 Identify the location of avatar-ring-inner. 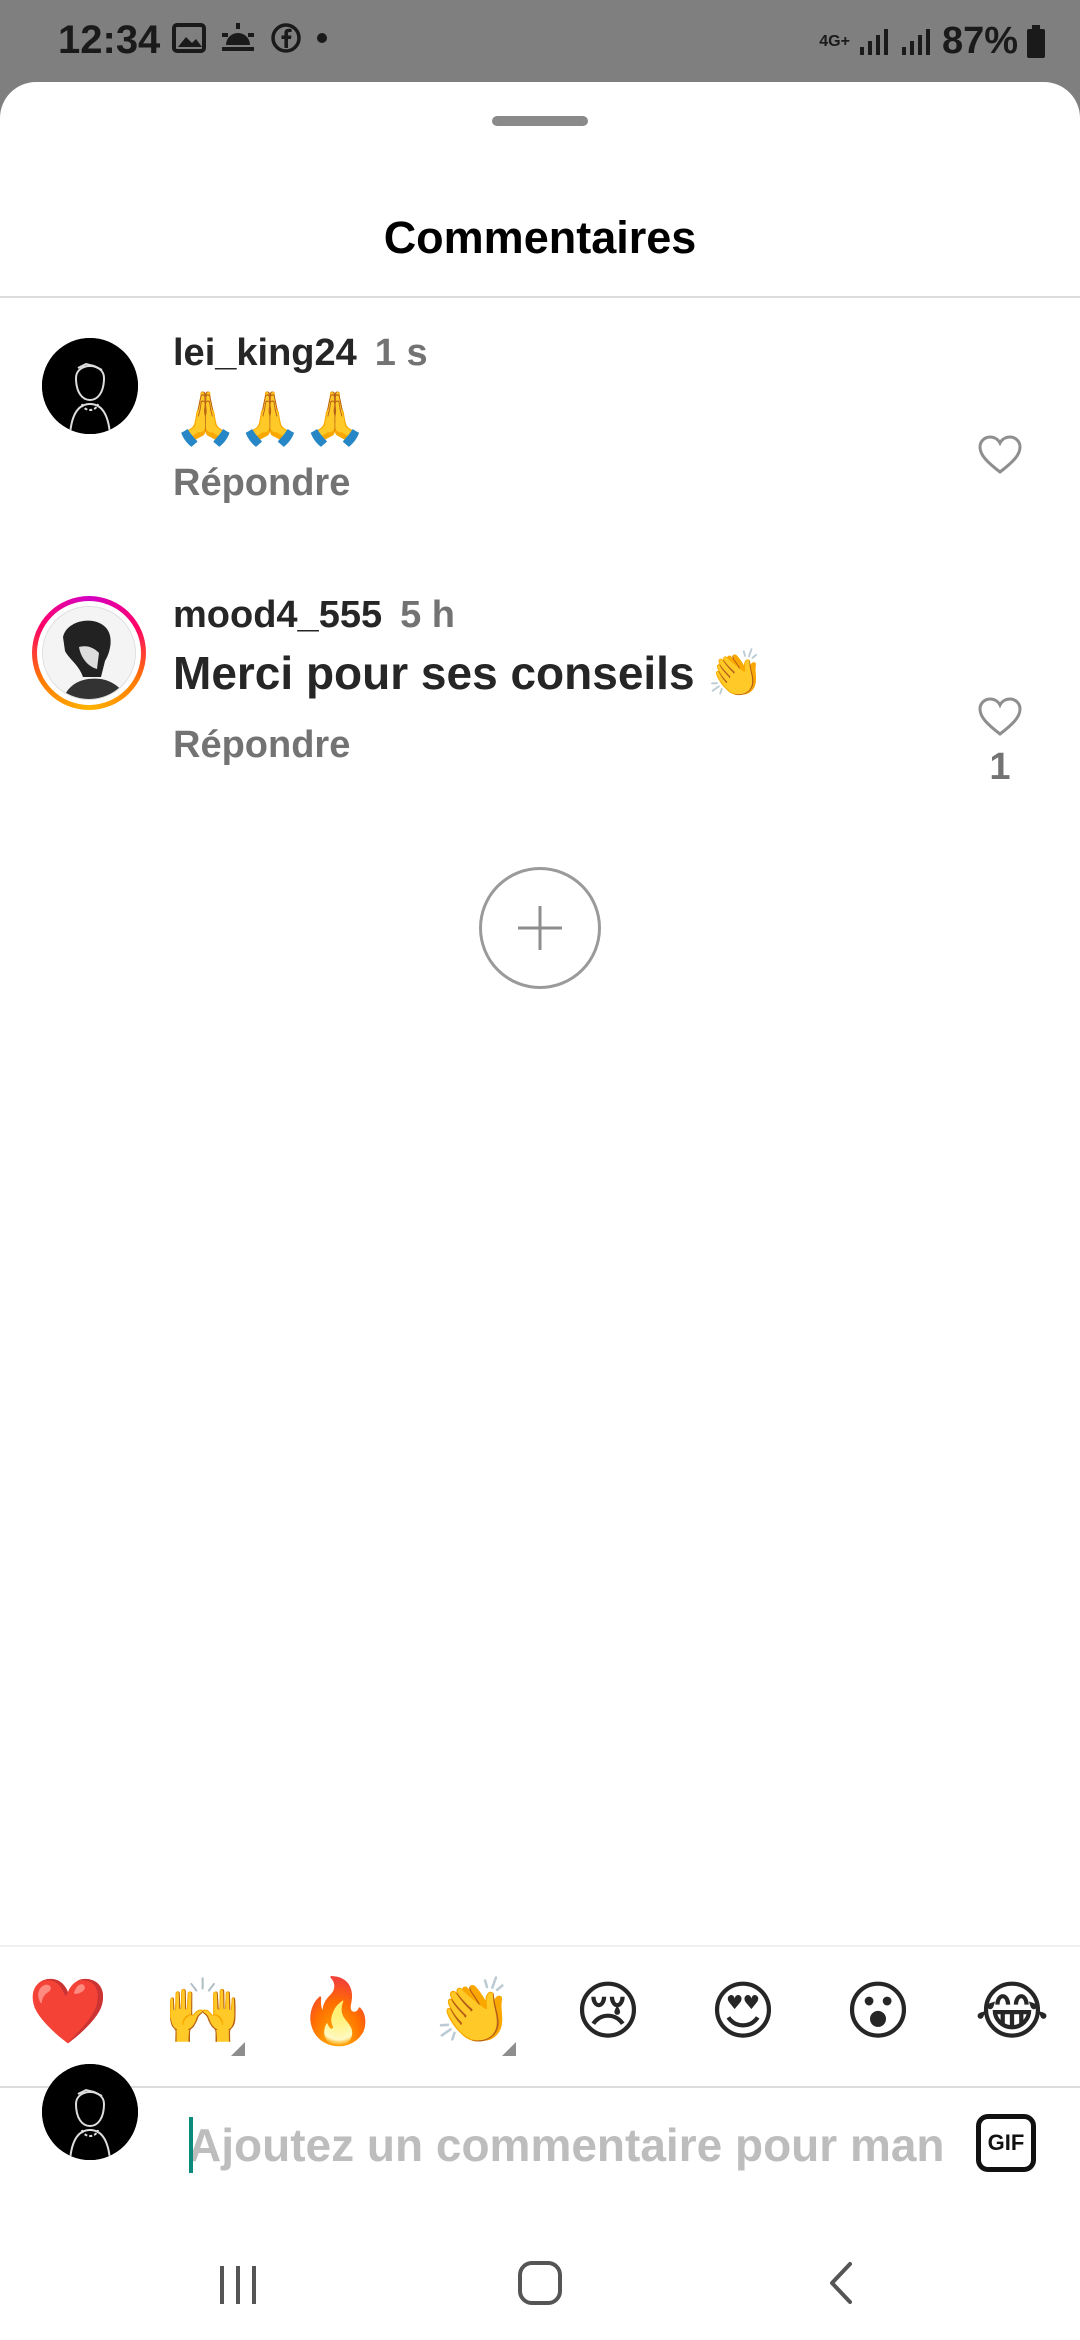
(89, 653).